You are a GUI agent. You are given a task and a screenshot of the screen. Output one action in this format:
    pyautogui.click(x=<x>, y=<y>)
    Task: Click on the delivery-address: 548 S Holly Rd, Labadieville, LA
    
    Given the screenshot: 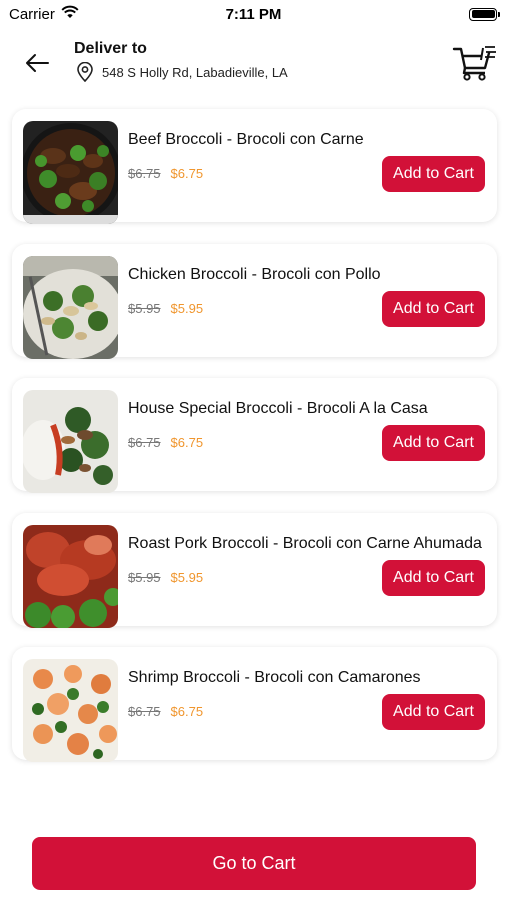 What is the action you would take?
    pyautogui.click(x=182, y=72)
    